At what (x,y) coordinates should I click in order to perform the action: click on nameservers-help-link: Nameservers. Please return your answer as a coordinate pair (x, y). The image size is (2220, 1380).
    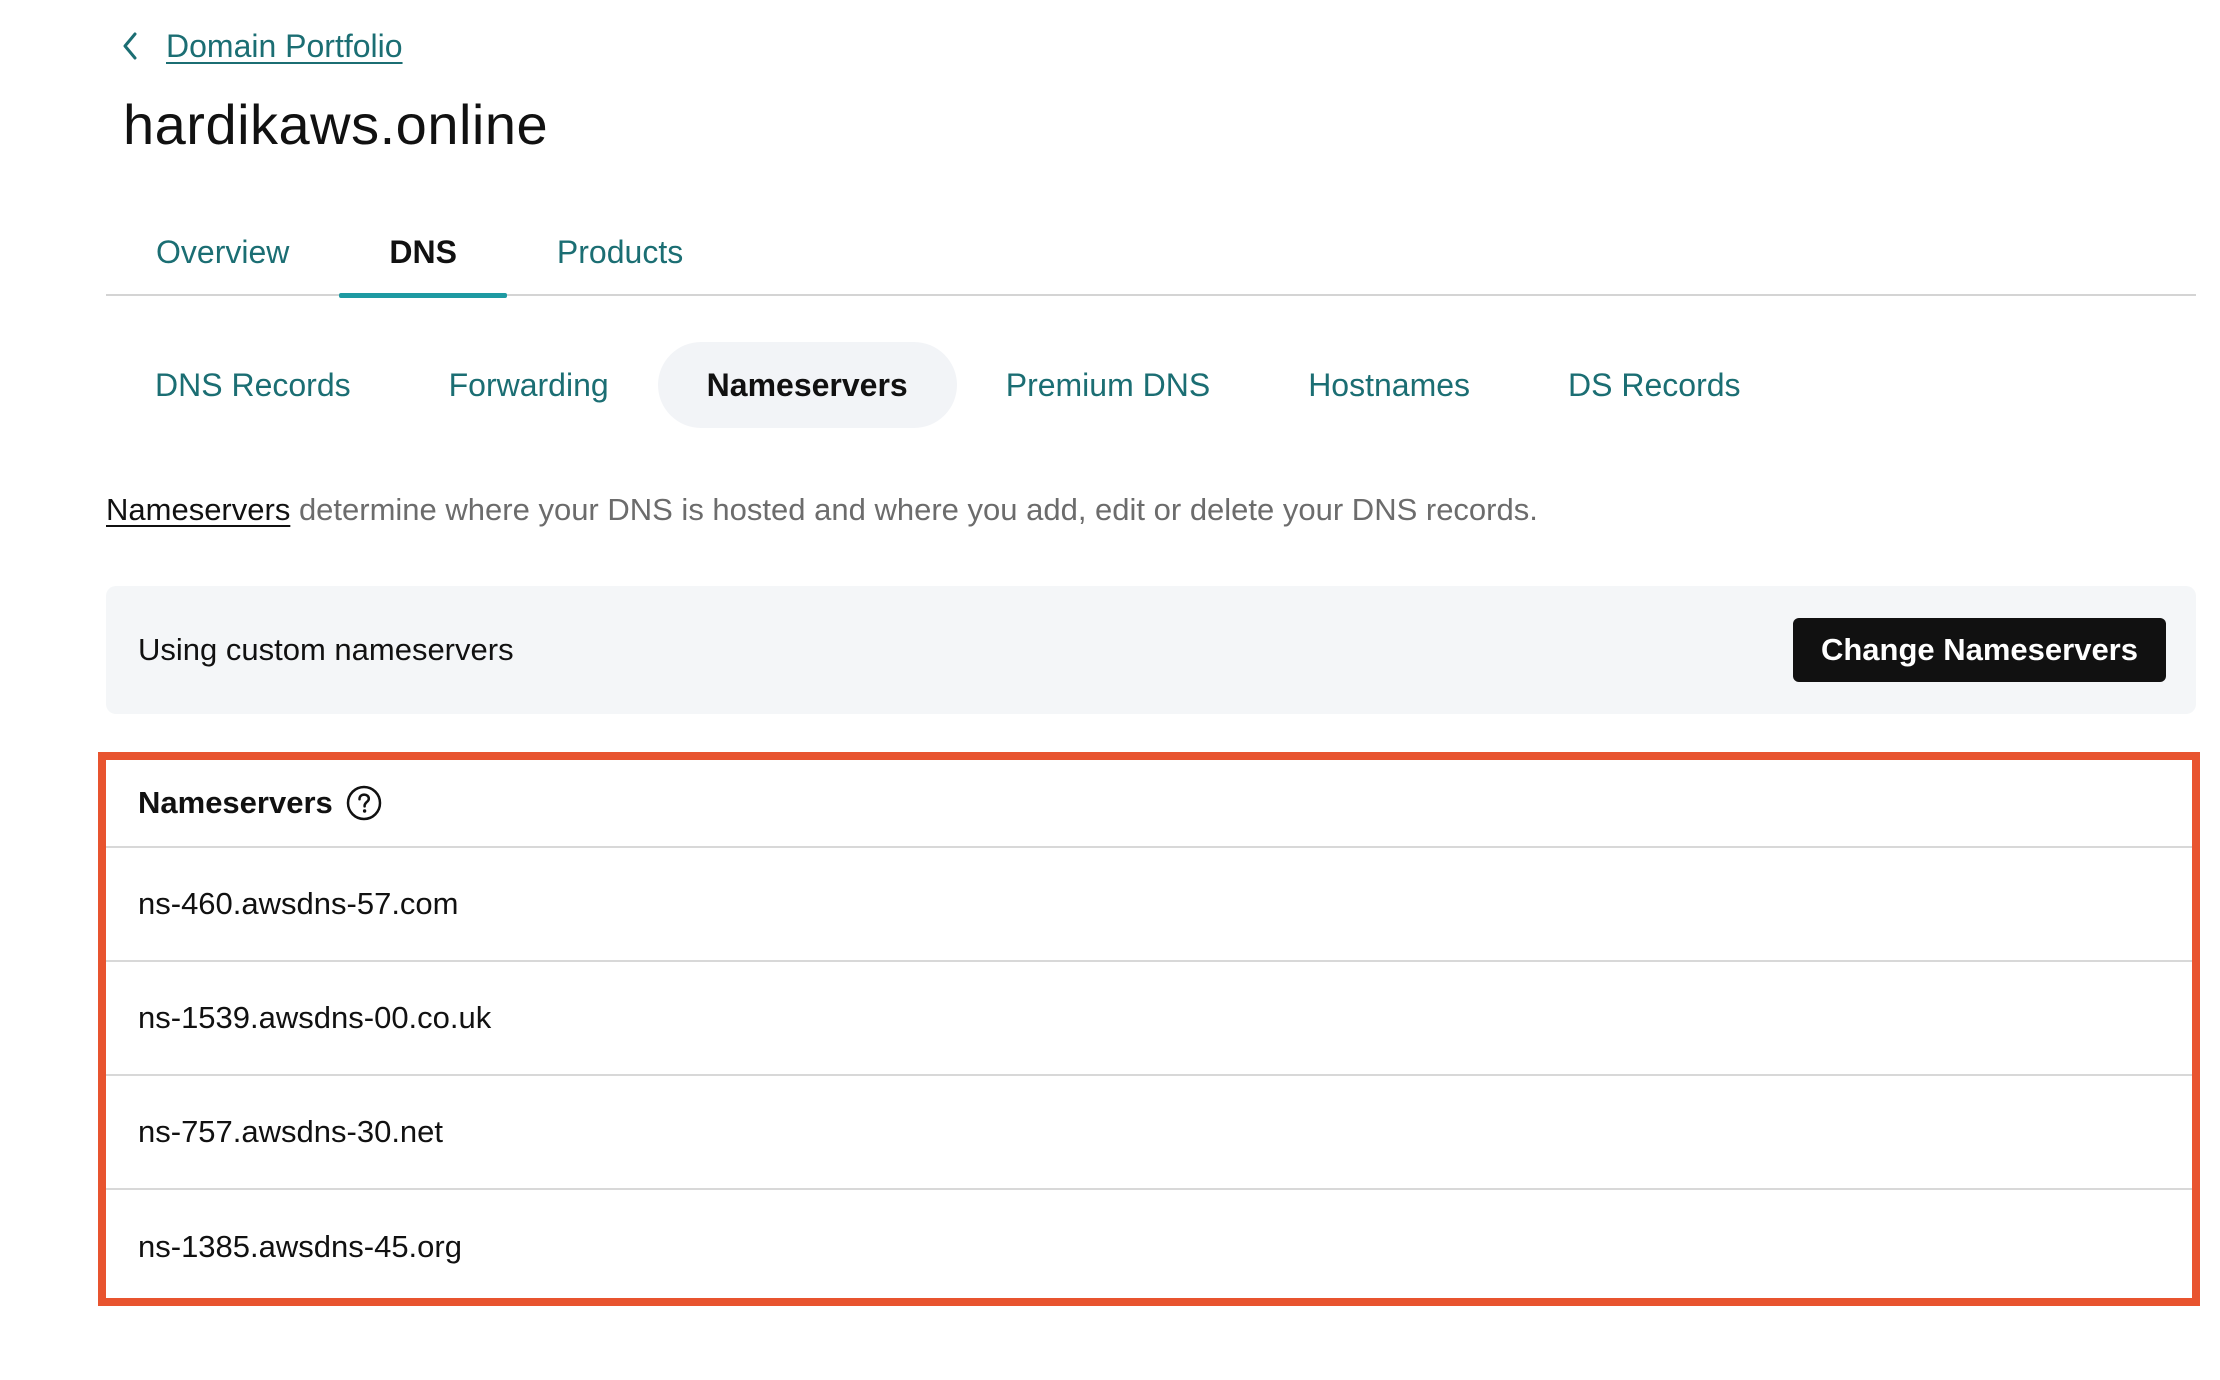
    Looking at the image, I should click on (198, 509).